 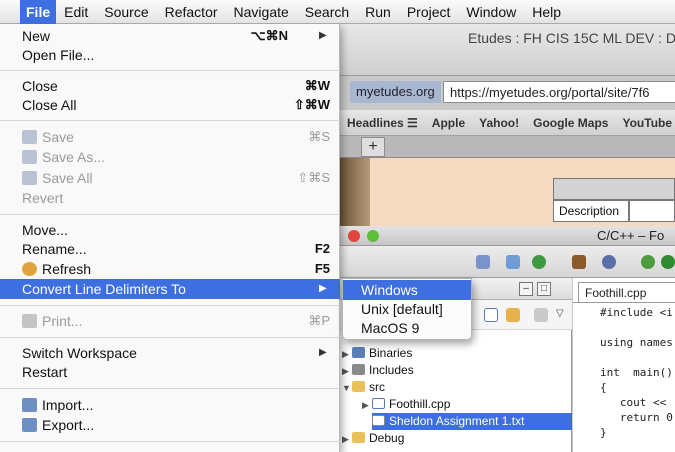 What do you see at coordinates (603, 387) in the screenshot?
I see `code-line: {` at bounding box center [603, 387].